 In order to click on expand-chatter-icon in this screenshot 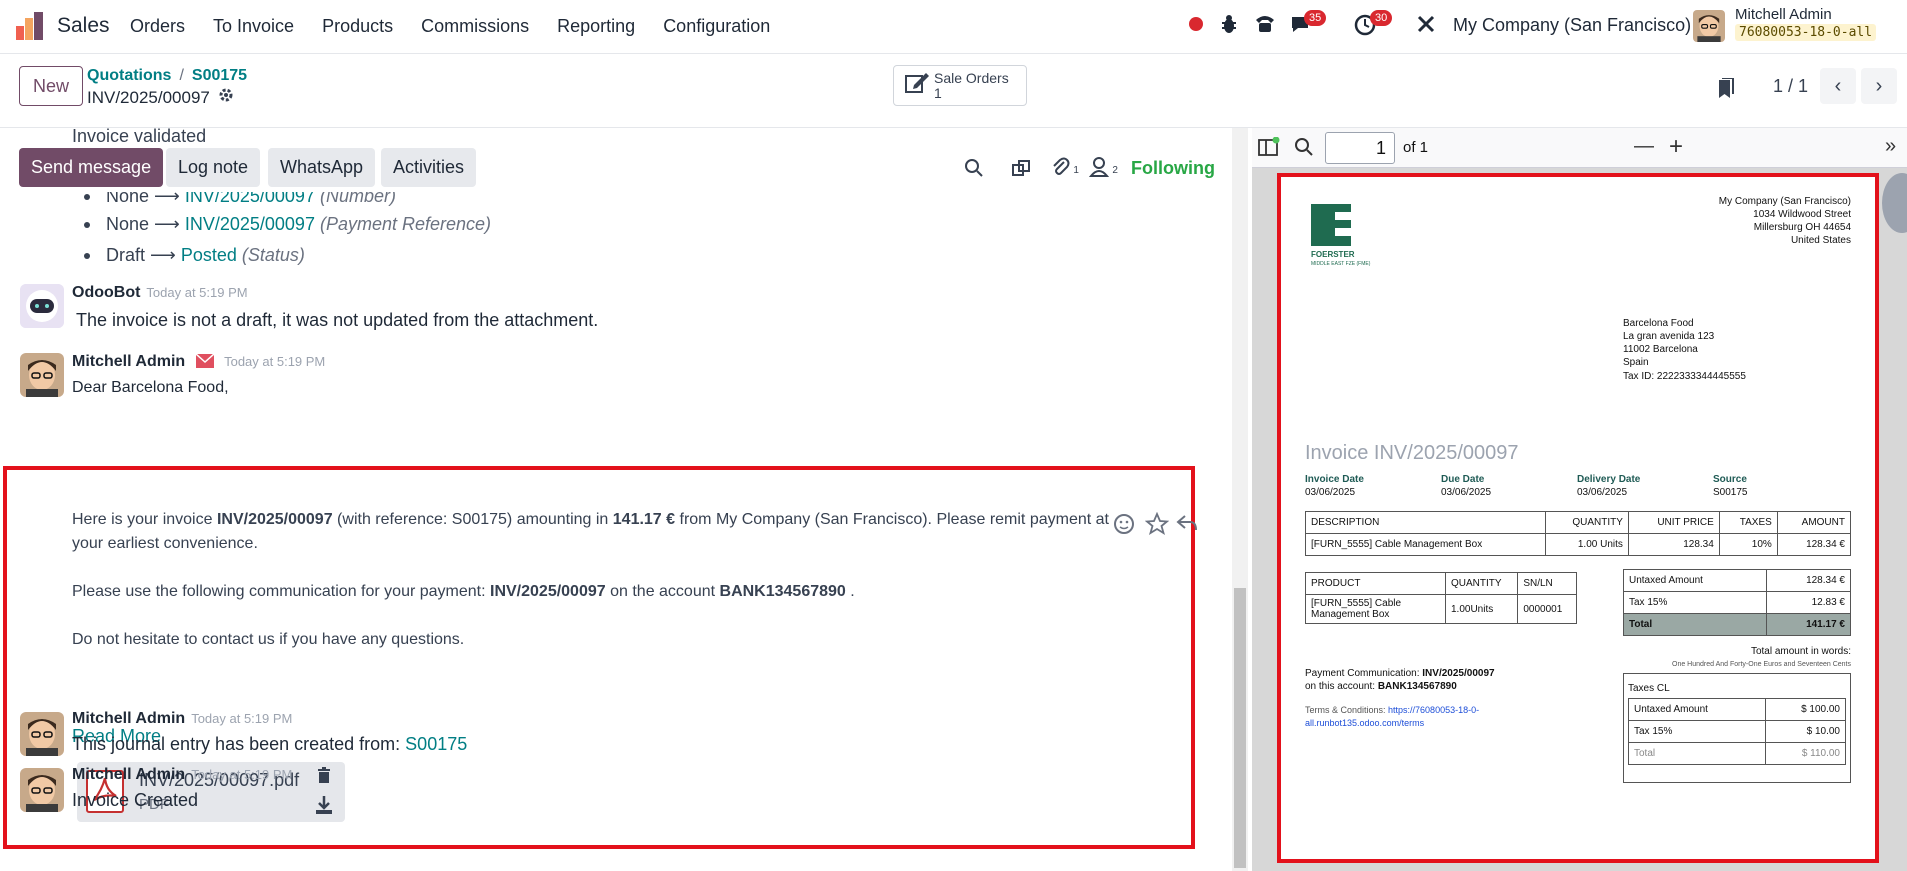, I will do `click(1021, 170)`.